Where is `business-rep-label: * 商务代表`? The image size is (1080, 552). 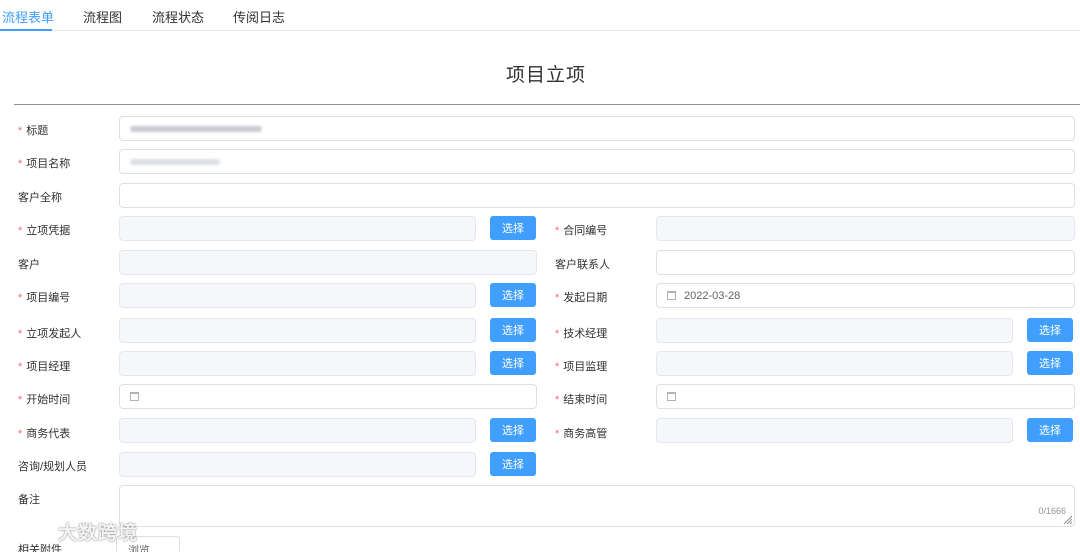 business-rep-label: * 商务代表 is located at coordinates (44, 434).